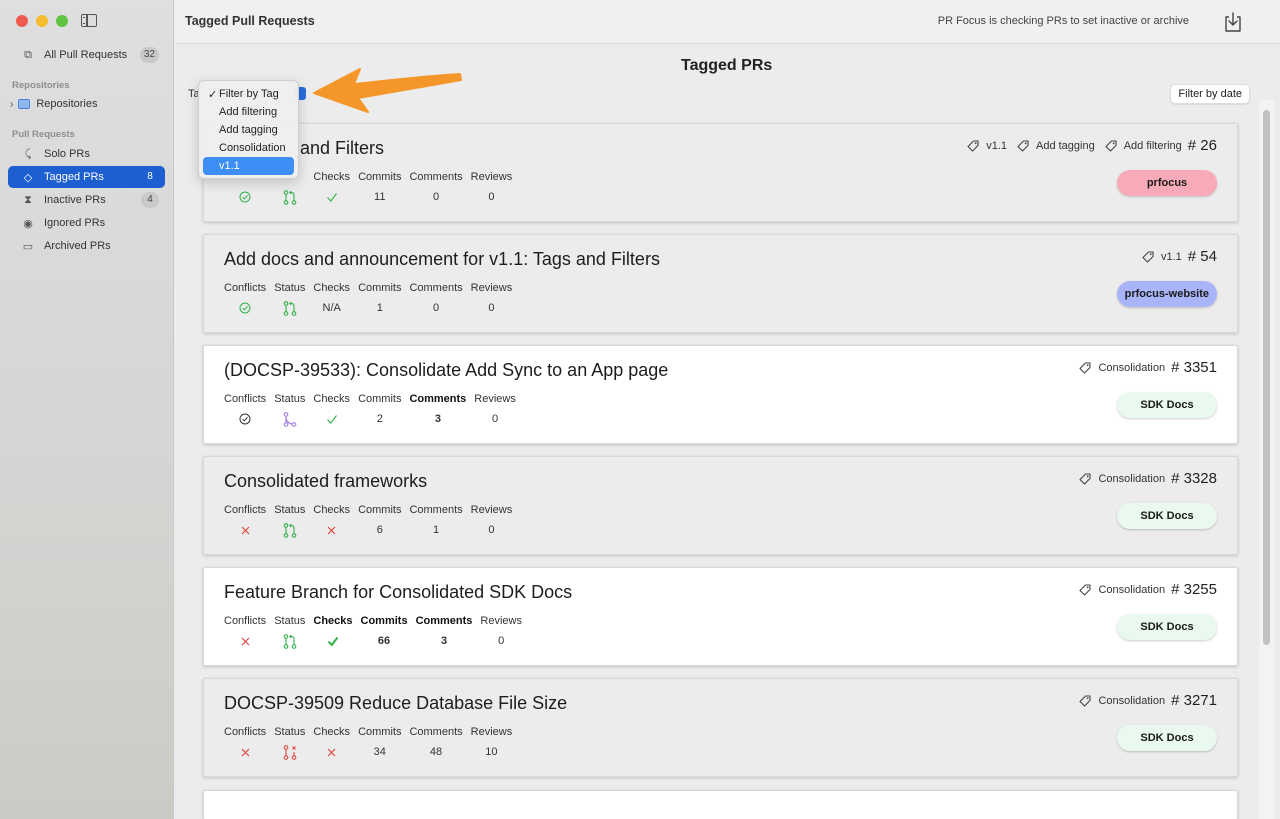 This screenshot has width=1280, height=819. Describe the element at coordinates (41, 85) in the screenshot. I see `section-header-repositories: Repositories` at that location.